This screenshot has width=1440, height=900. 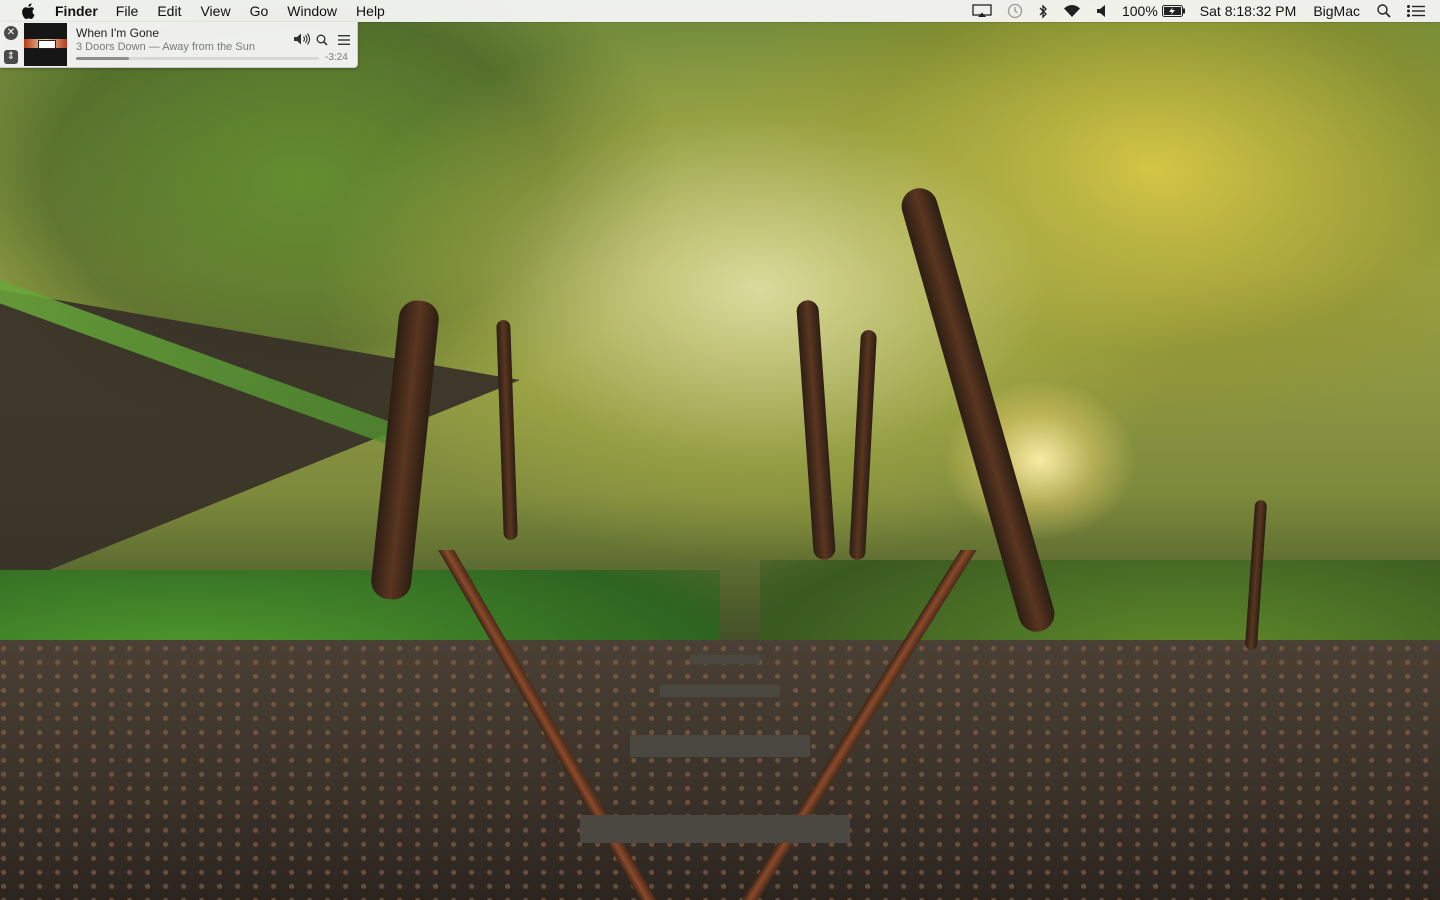 I want to click on album-artwork, so click(x=45, y=44).